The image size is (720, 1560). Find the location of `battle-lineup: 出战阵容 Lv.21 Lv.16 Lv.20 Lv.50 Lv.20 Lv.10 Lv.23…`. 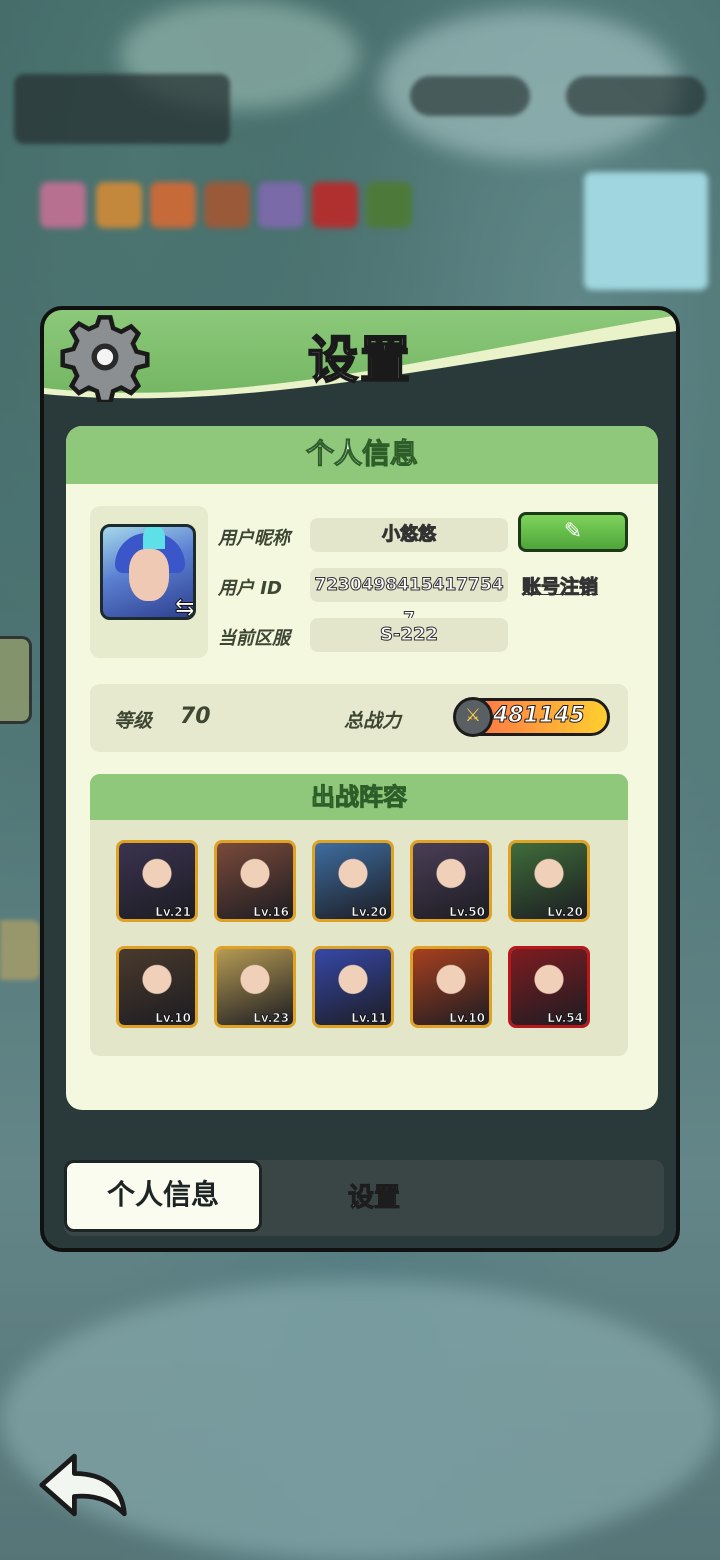

battle-lineup: 出战阵容 Lv.21 Lv.16 Lv.20 Lv.50 Lv.20 Lv.10 Lv.23… is located at coordinates (359, 915).